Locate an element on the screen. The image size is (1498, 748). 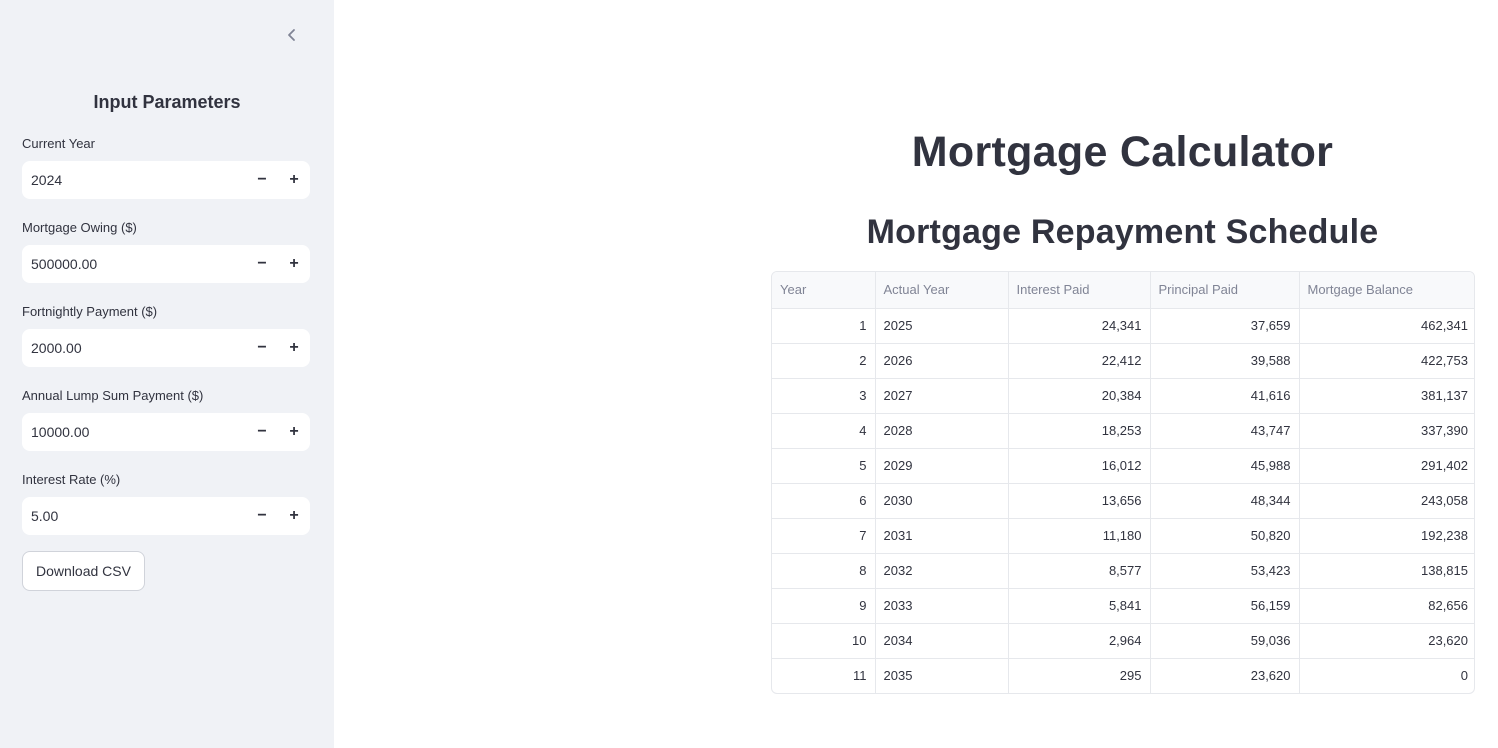
cell-principal-paid: 23,620 is located at coordinates (1225, 675).